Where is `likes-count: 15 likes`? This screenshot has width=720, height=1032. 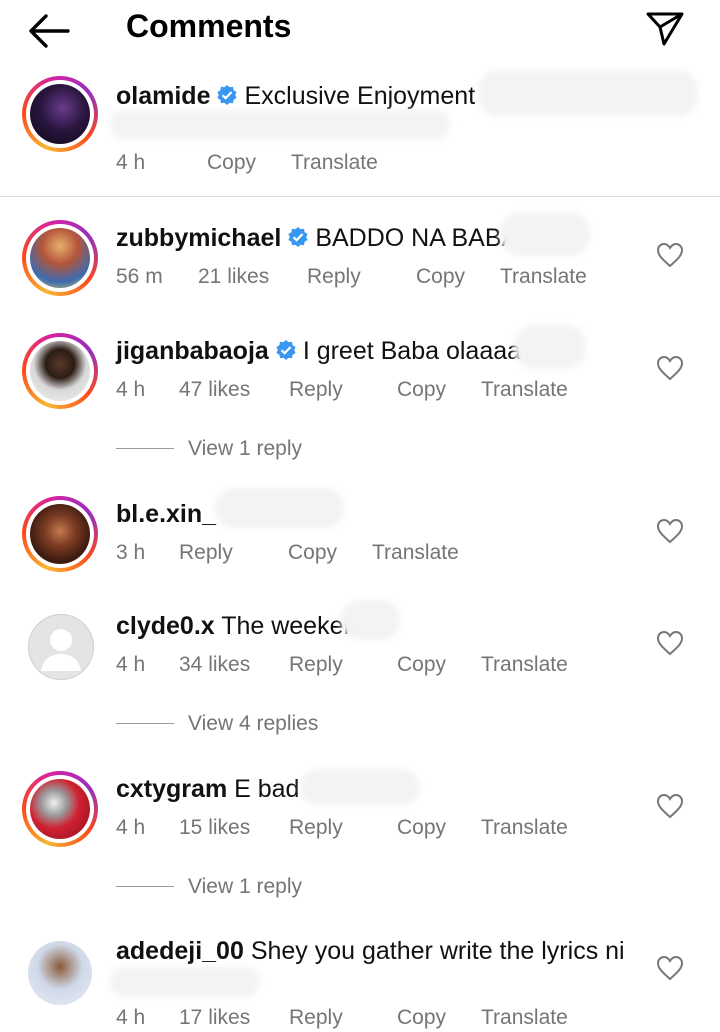
likes-count: 15 likes is located at coordinates (214, 828).